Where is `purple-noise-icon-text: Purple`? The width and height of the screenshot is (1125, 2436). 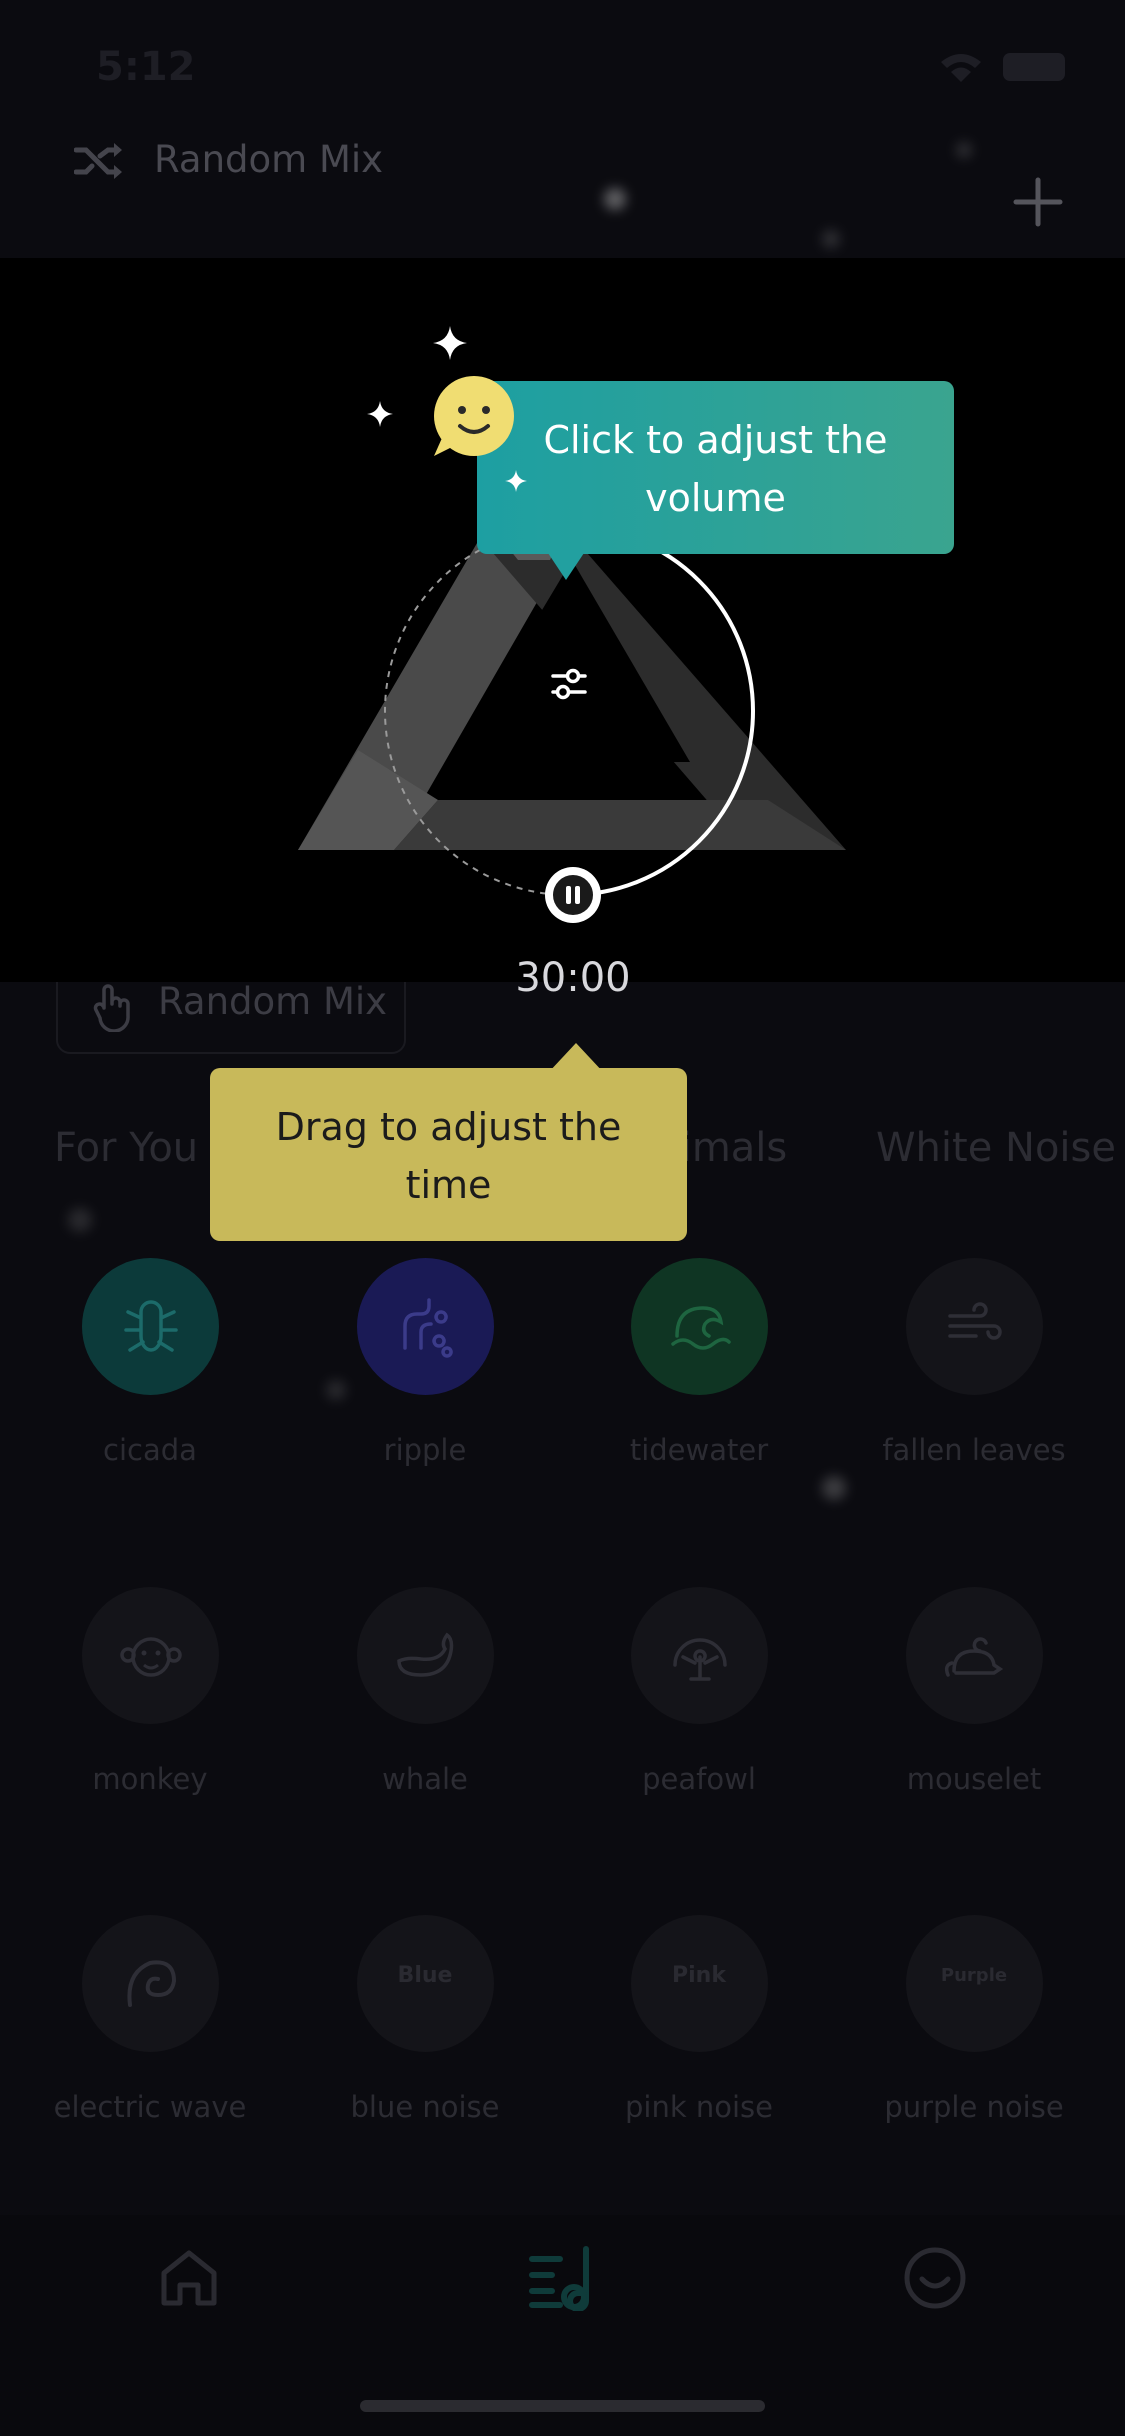 purple-noise-icon-text: Purple is located at coordinates (974, 1975).